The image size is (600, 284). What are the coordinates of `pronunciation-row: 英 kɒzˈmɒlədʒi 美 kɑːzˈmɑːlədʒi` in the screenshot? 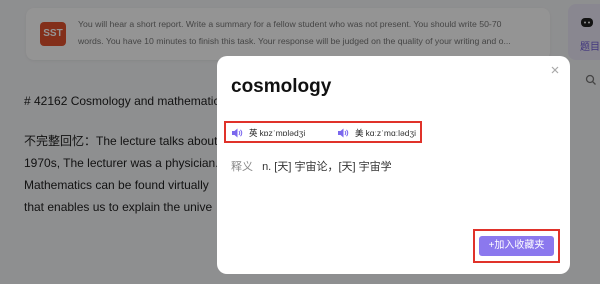 It's located at (323, 132).